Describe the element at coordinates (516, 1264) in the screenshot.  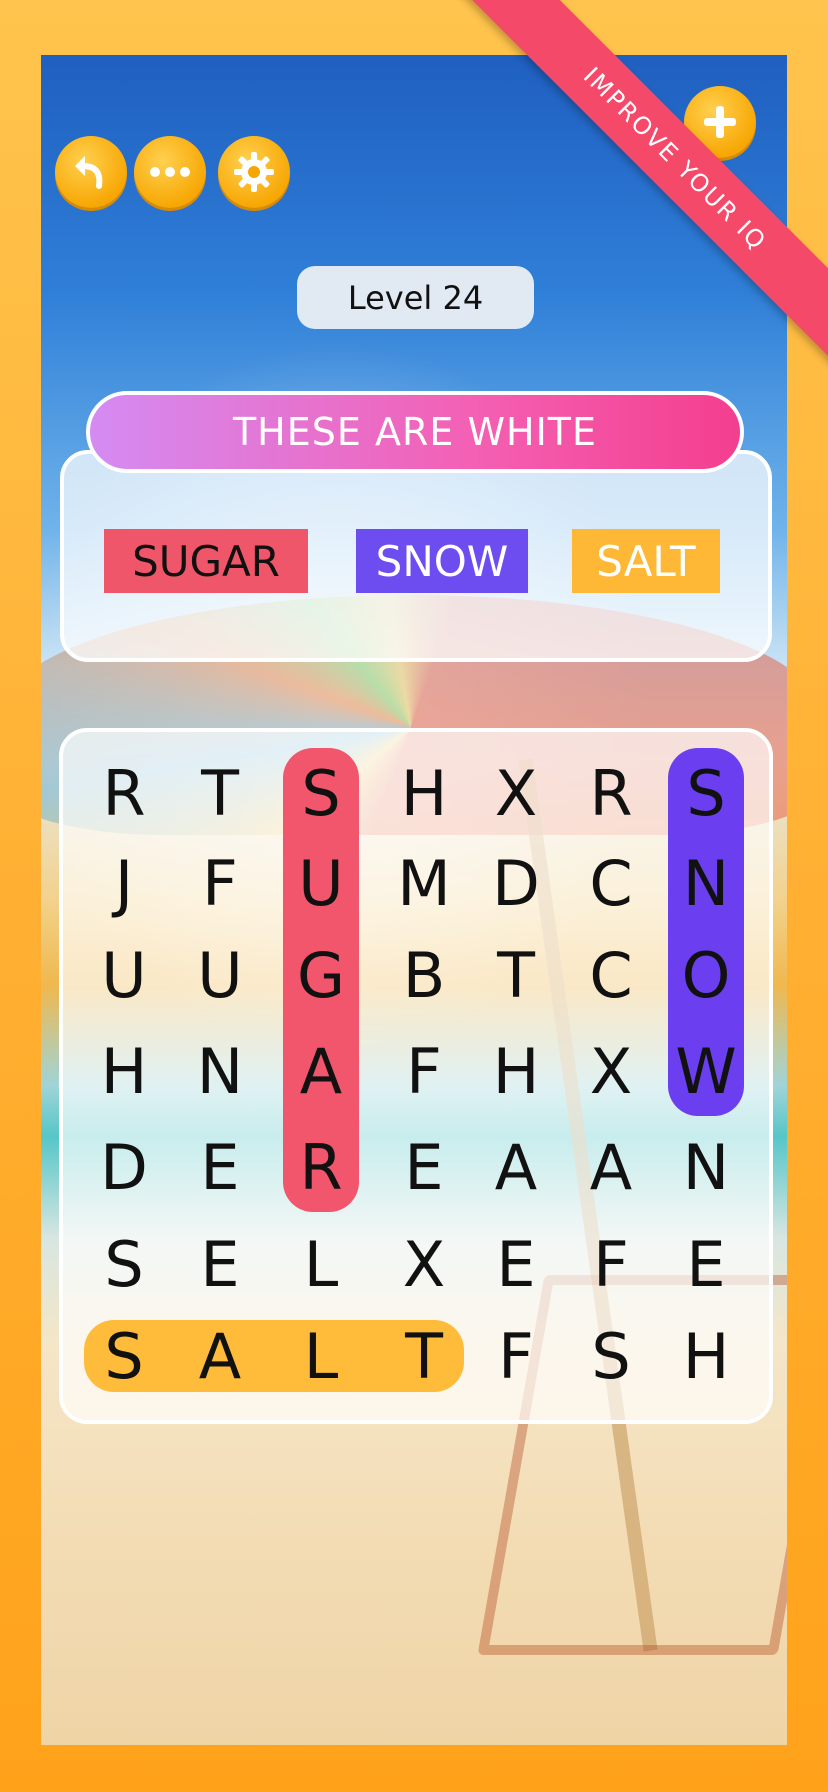
I see `grid-cell-r5-c4: E` at that location.